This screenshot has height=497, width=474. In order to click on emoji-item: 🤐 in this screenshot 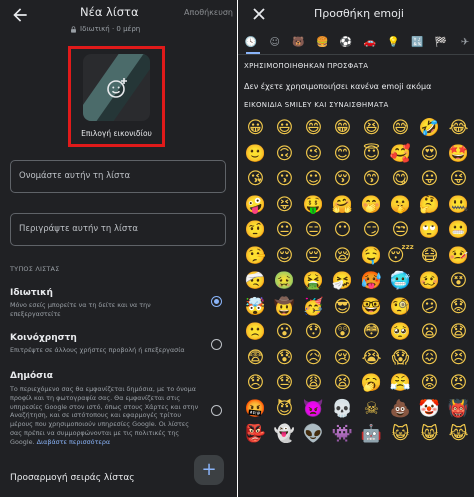, I will do `click(458, 206)`.